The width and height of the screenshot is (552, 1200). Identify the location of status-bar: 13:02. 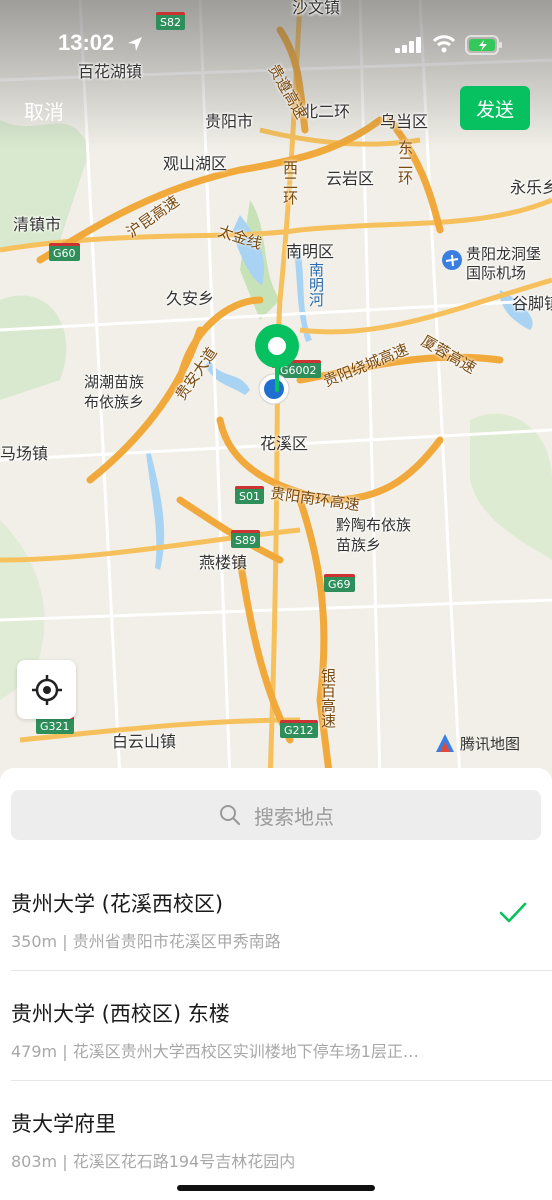
(276, 45).